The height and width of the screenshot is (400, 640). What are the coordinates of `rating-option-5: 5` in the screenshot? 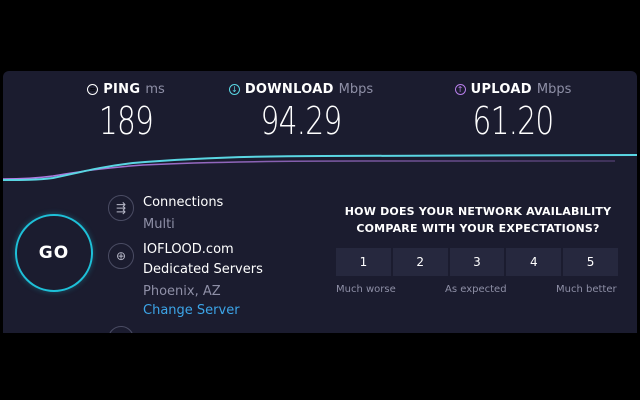 It's located at (590, 262).